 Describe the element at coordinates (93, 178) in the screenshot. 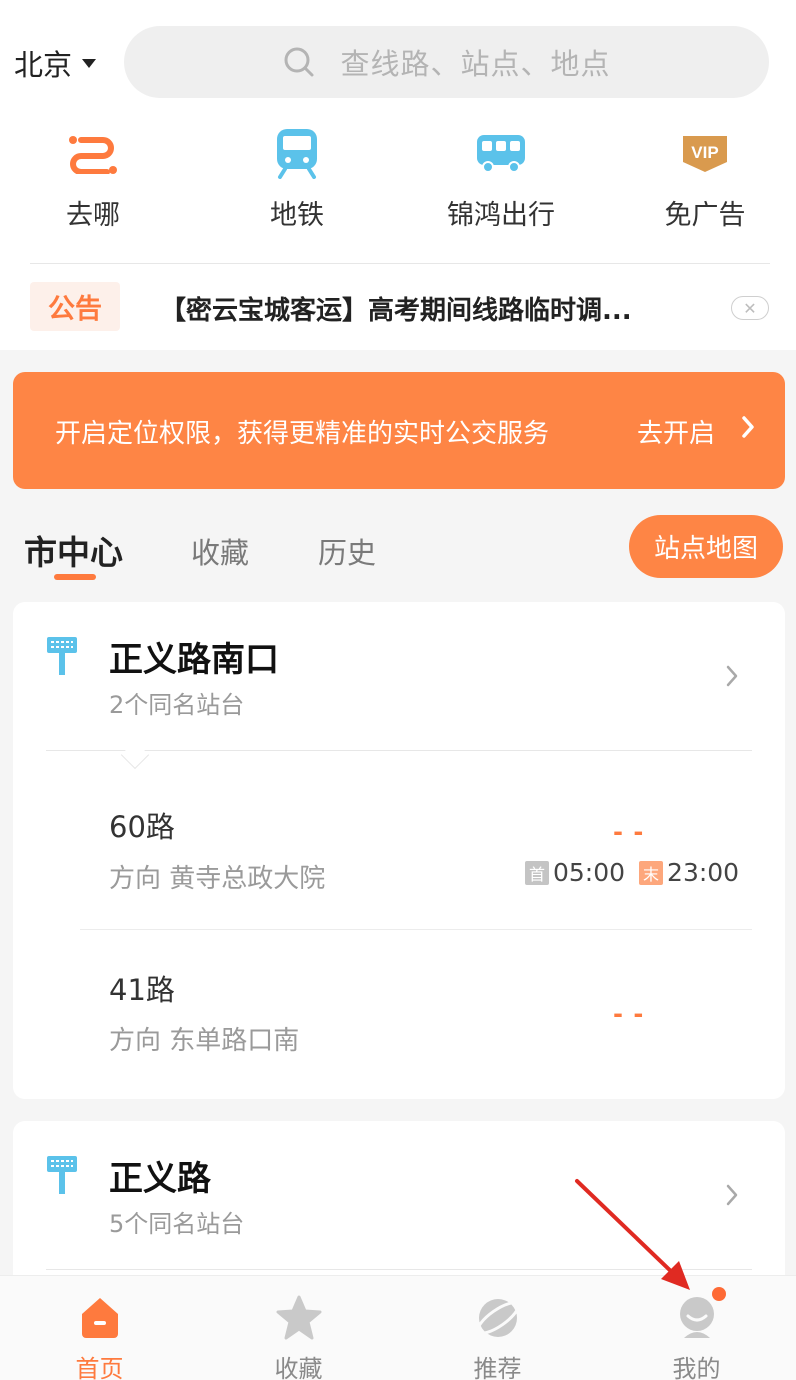

I see `quick-action-where: 去哪` at that location.